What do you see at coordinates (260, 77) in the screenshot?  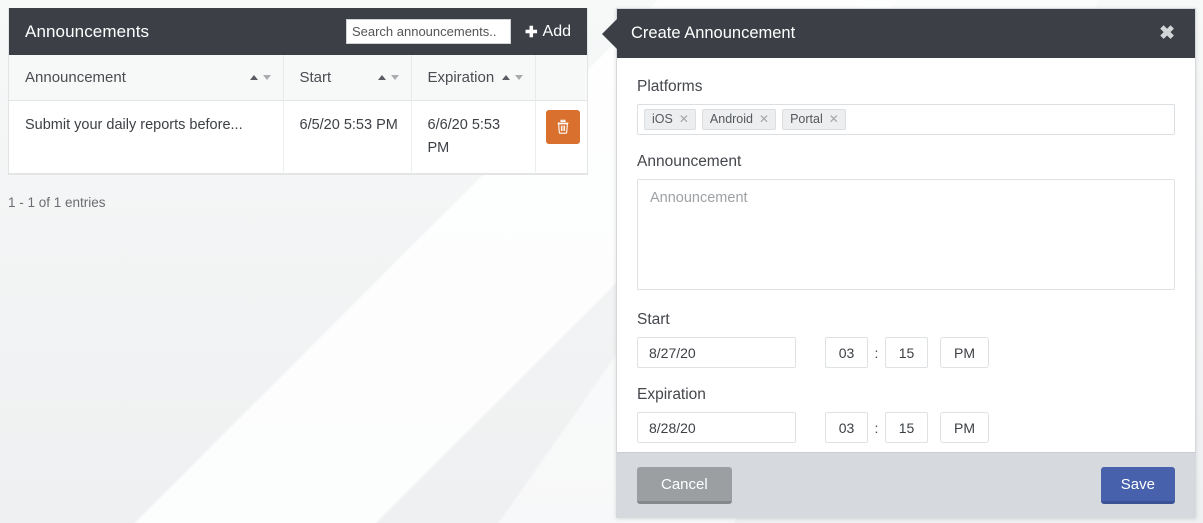 I see `sort-arrows-announcement` at bounding box center [260, 77].